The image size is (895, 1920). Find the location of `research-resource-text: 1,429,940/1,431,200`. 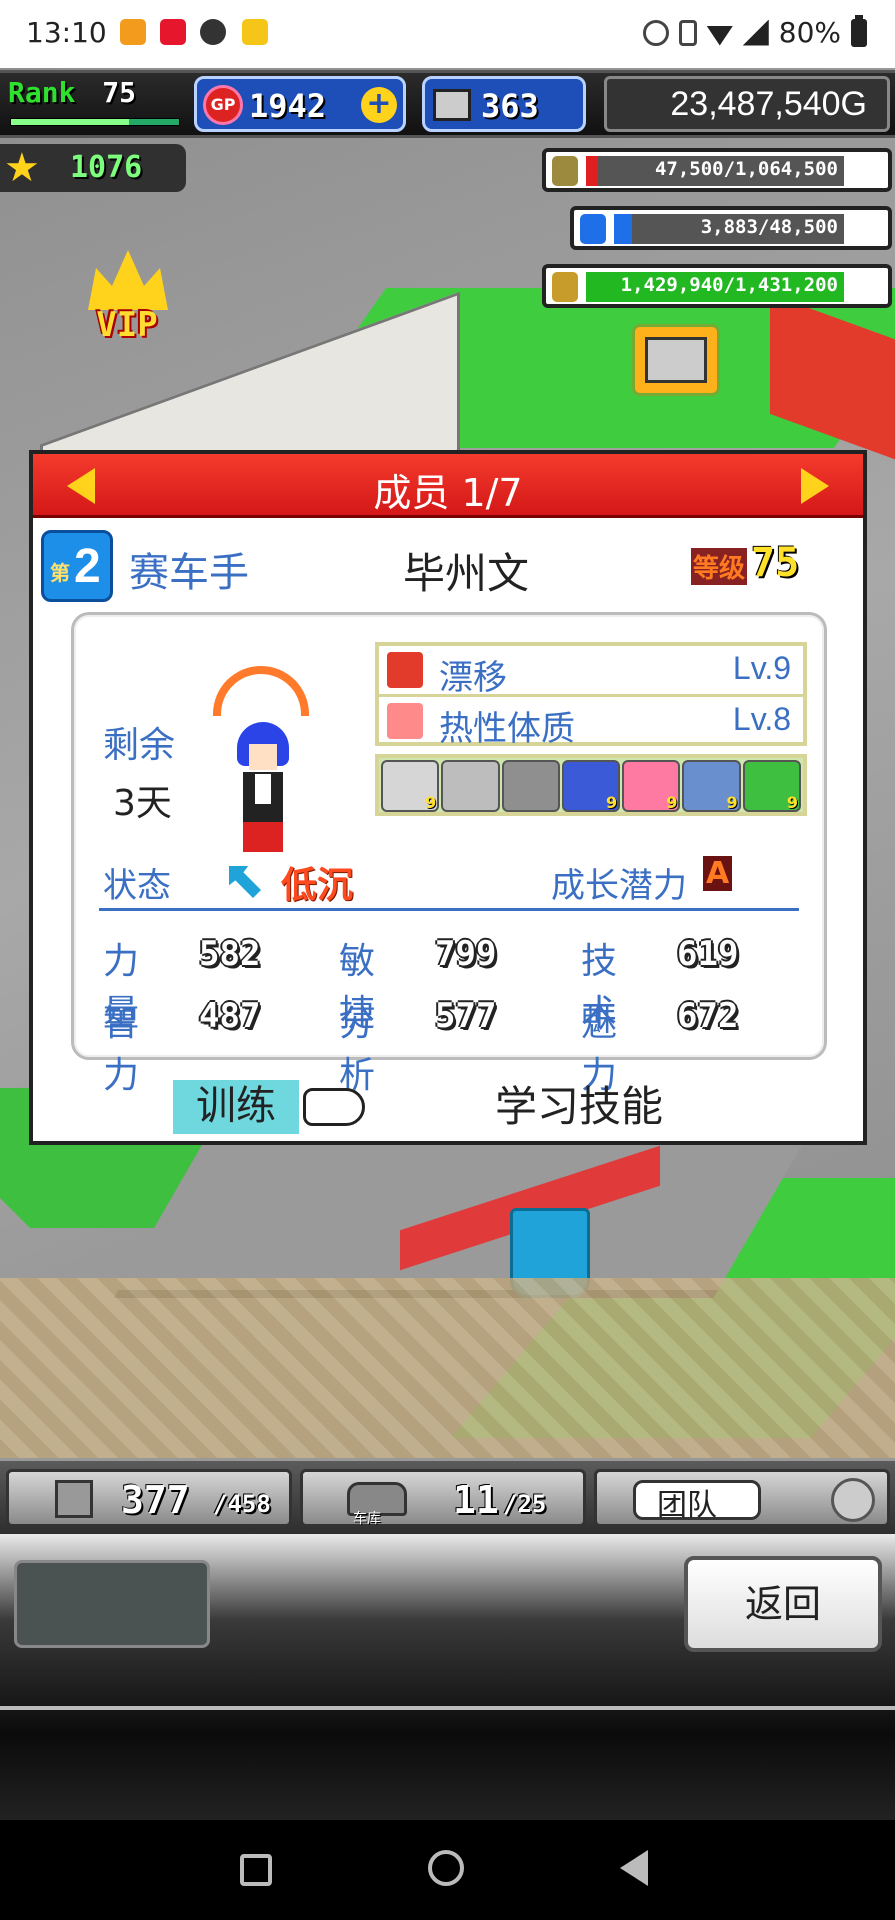

research-resource-text: 1,429,940/1,431,200 is located at coordinates (729, 285).